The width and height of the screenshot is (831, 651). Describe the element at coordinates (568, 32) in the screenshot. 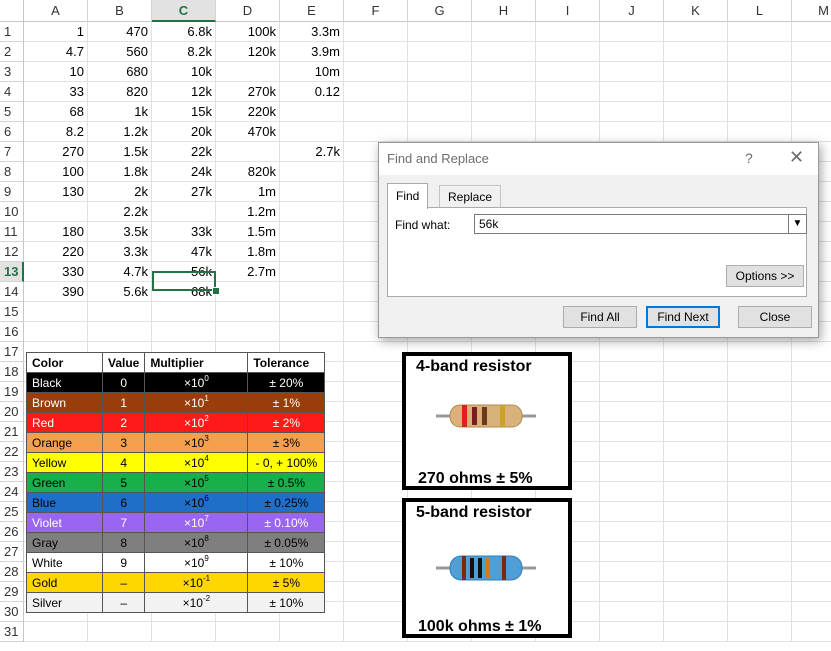

I see `cell-i1` at that location.